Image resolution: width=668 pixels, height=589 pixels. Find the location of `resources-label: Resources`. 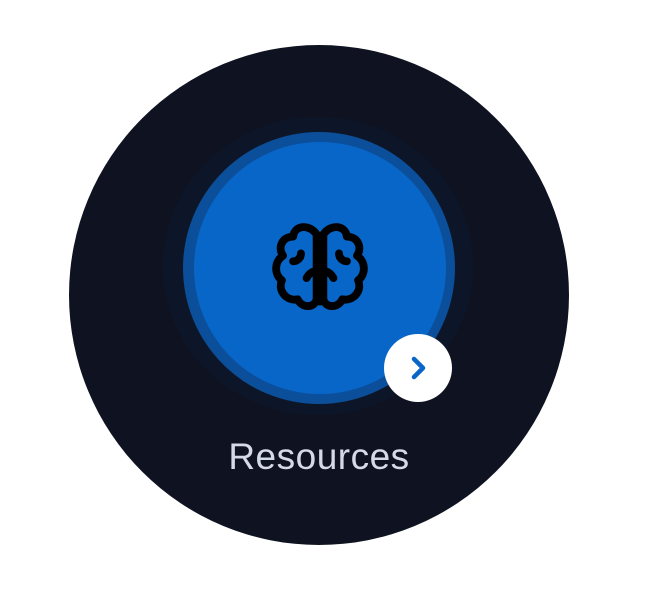

resources-label: Resources is located at coordinates (319, 456).